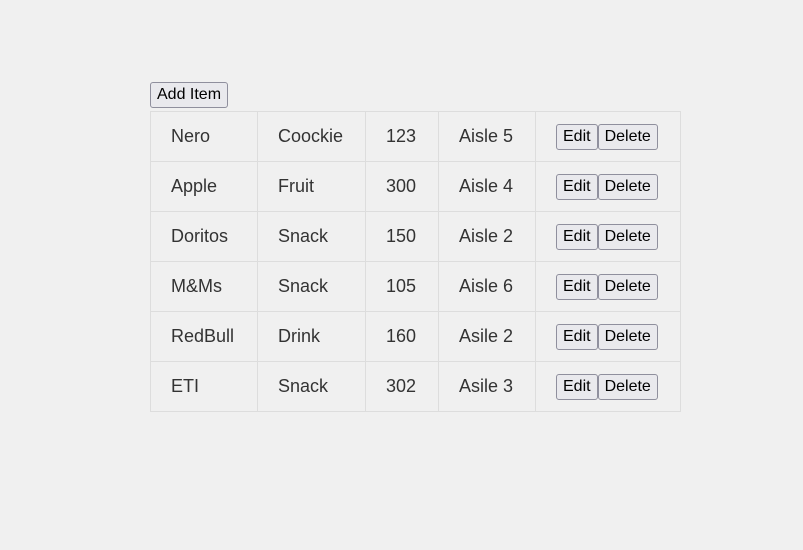  I want to click on item-location: Aisle 2, so click(487, 236).